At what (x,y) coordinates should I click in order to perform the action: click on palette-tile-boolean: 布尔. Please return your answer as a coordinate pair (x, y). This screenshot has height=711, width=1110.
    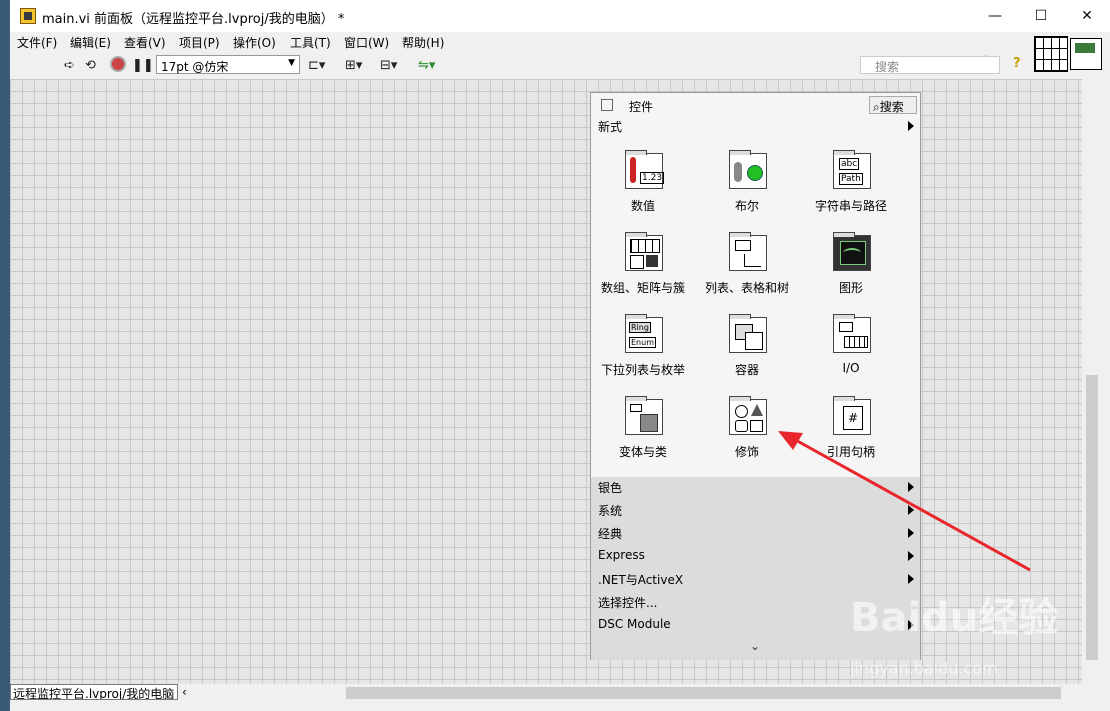
    Looking at the image, I should click on (747, 186).